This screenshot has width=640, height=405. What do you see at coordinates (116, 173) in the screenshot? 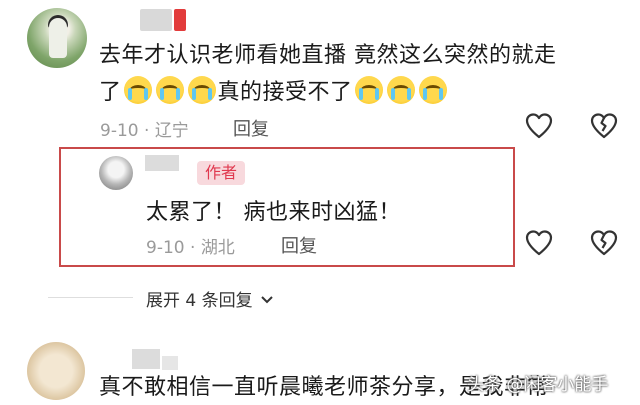
I see `author-avatar` at bounding box center [116, 173].